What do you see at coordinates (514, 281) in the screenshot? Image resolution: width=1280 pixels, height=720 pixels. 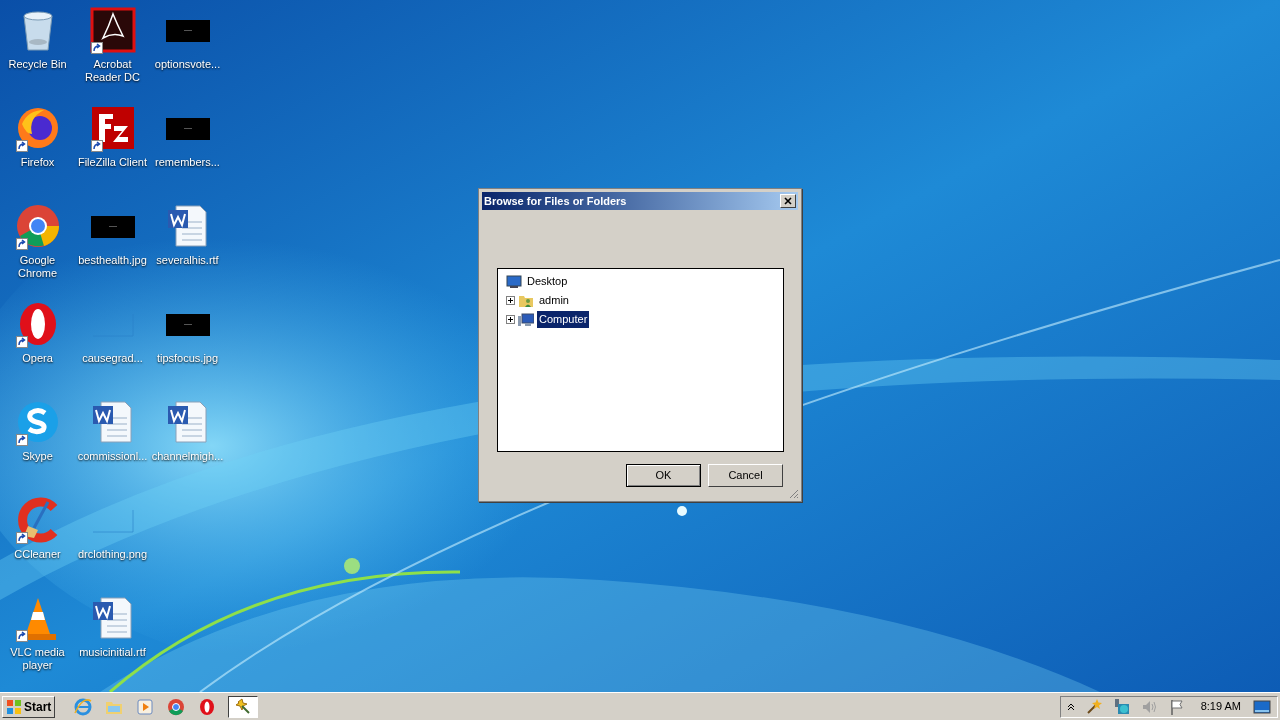 I see `desktop-icon` at bounding box center [514, 281].